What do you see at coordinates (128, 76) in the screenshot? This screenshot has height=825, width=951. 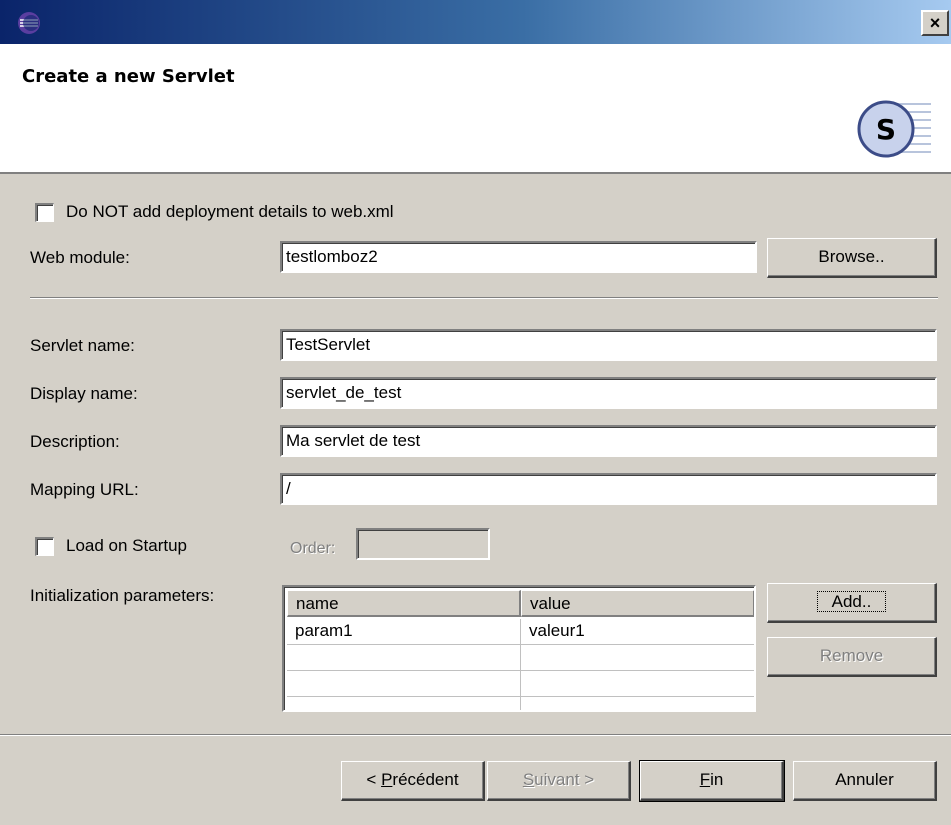 I see `page-title: Create a new Servlet` at bounding box center [128, 76].